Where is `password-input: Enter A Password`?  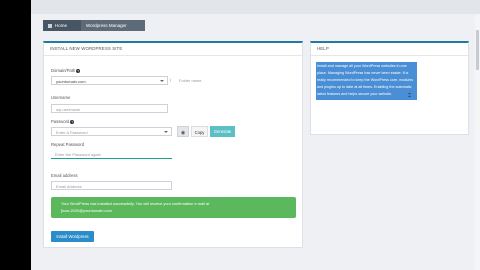 password-input: Enter A Password is located at coordinates (111, 131).